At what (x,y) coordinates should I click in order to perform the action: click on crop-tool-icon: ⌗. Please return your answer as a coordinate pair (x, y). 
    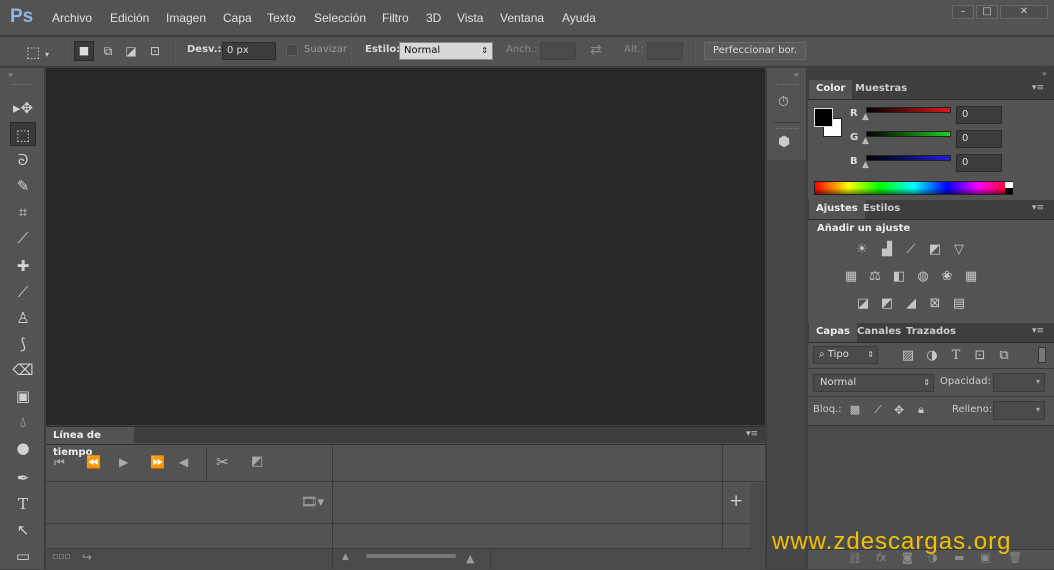
    Looking at the image, I should click on (23, 212).